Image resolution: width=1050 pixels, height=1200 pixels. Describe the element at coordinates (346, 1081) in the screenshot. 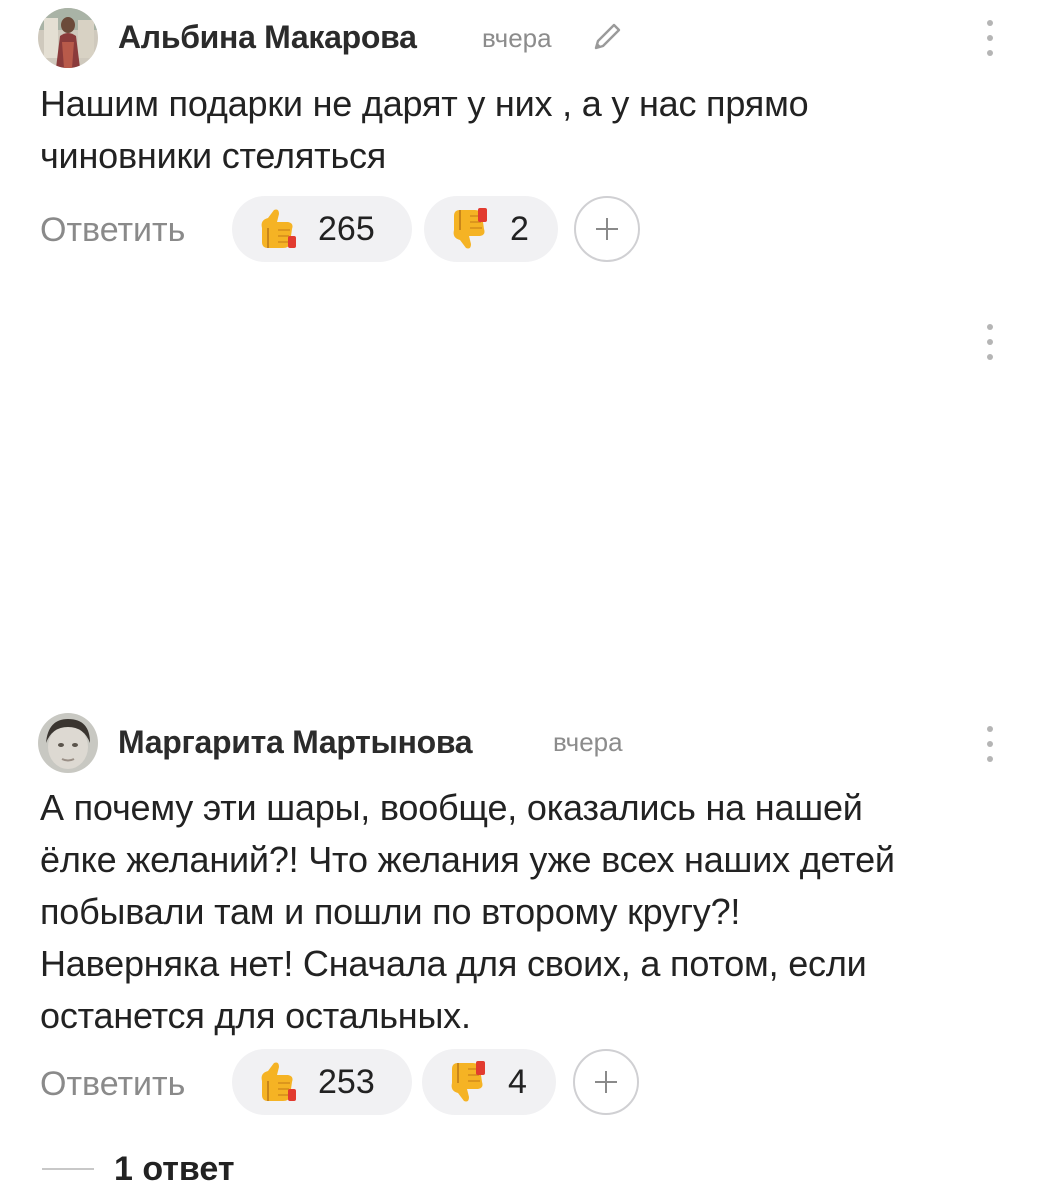

I see `like-count: 253` at that location.